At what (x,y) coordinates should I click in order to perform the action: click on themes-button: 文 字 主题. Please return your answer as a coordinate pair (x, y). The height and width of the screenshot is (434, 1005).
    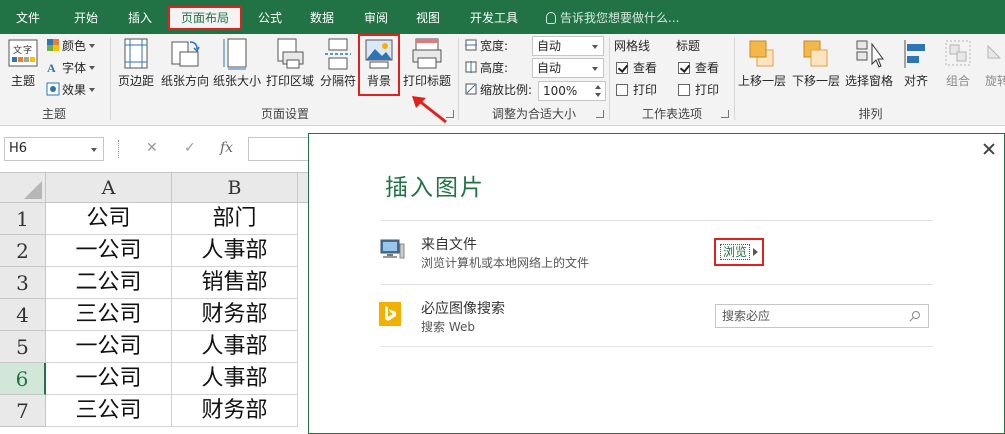
    Looking at the image, I should click on (23, 69).